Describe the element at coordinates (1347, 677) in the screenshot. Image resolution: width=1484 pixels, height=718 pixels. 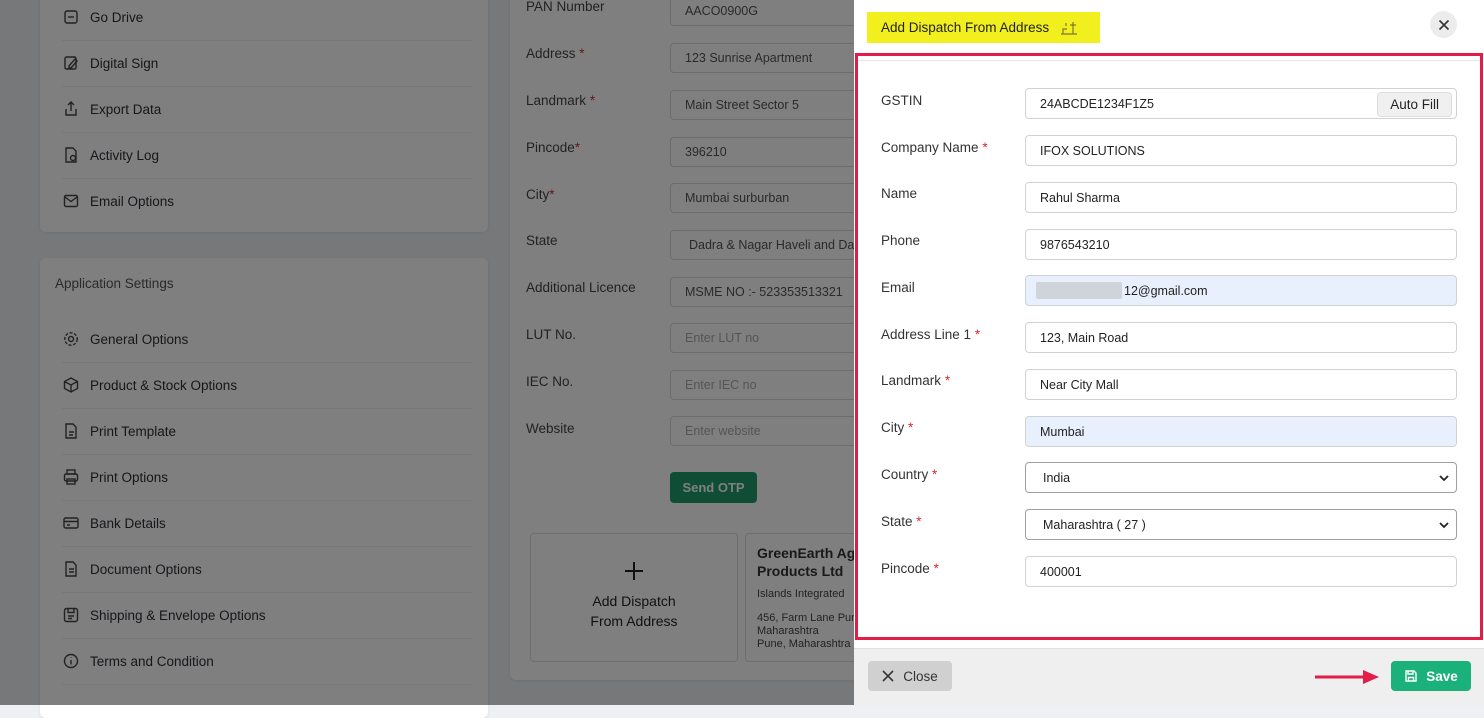
I see `annotation-arrow-icon` at that location.